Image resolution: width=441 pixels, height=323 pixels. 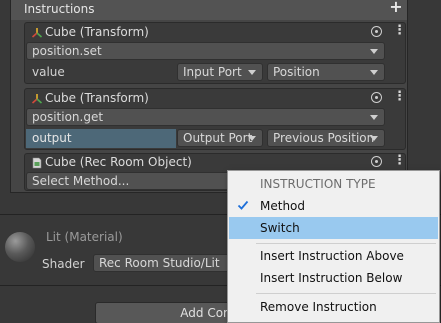 I want to click on port-dropdown: Input Port, so click(x=220, y=72).